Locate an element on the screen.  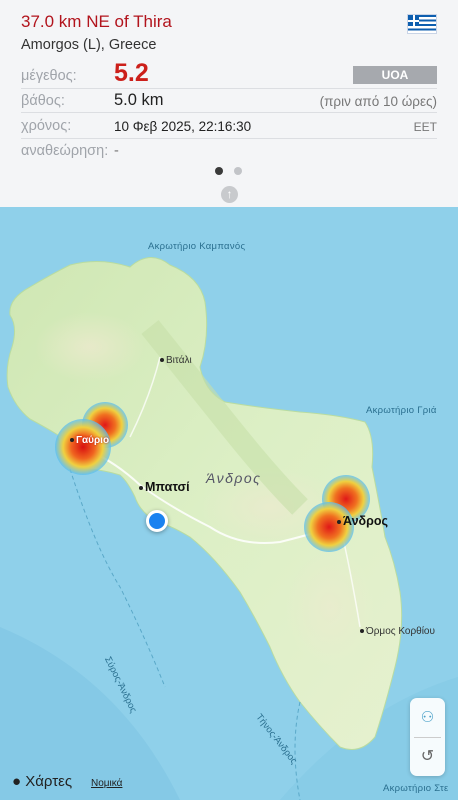
page-dot is located at coordinates (238, 171).